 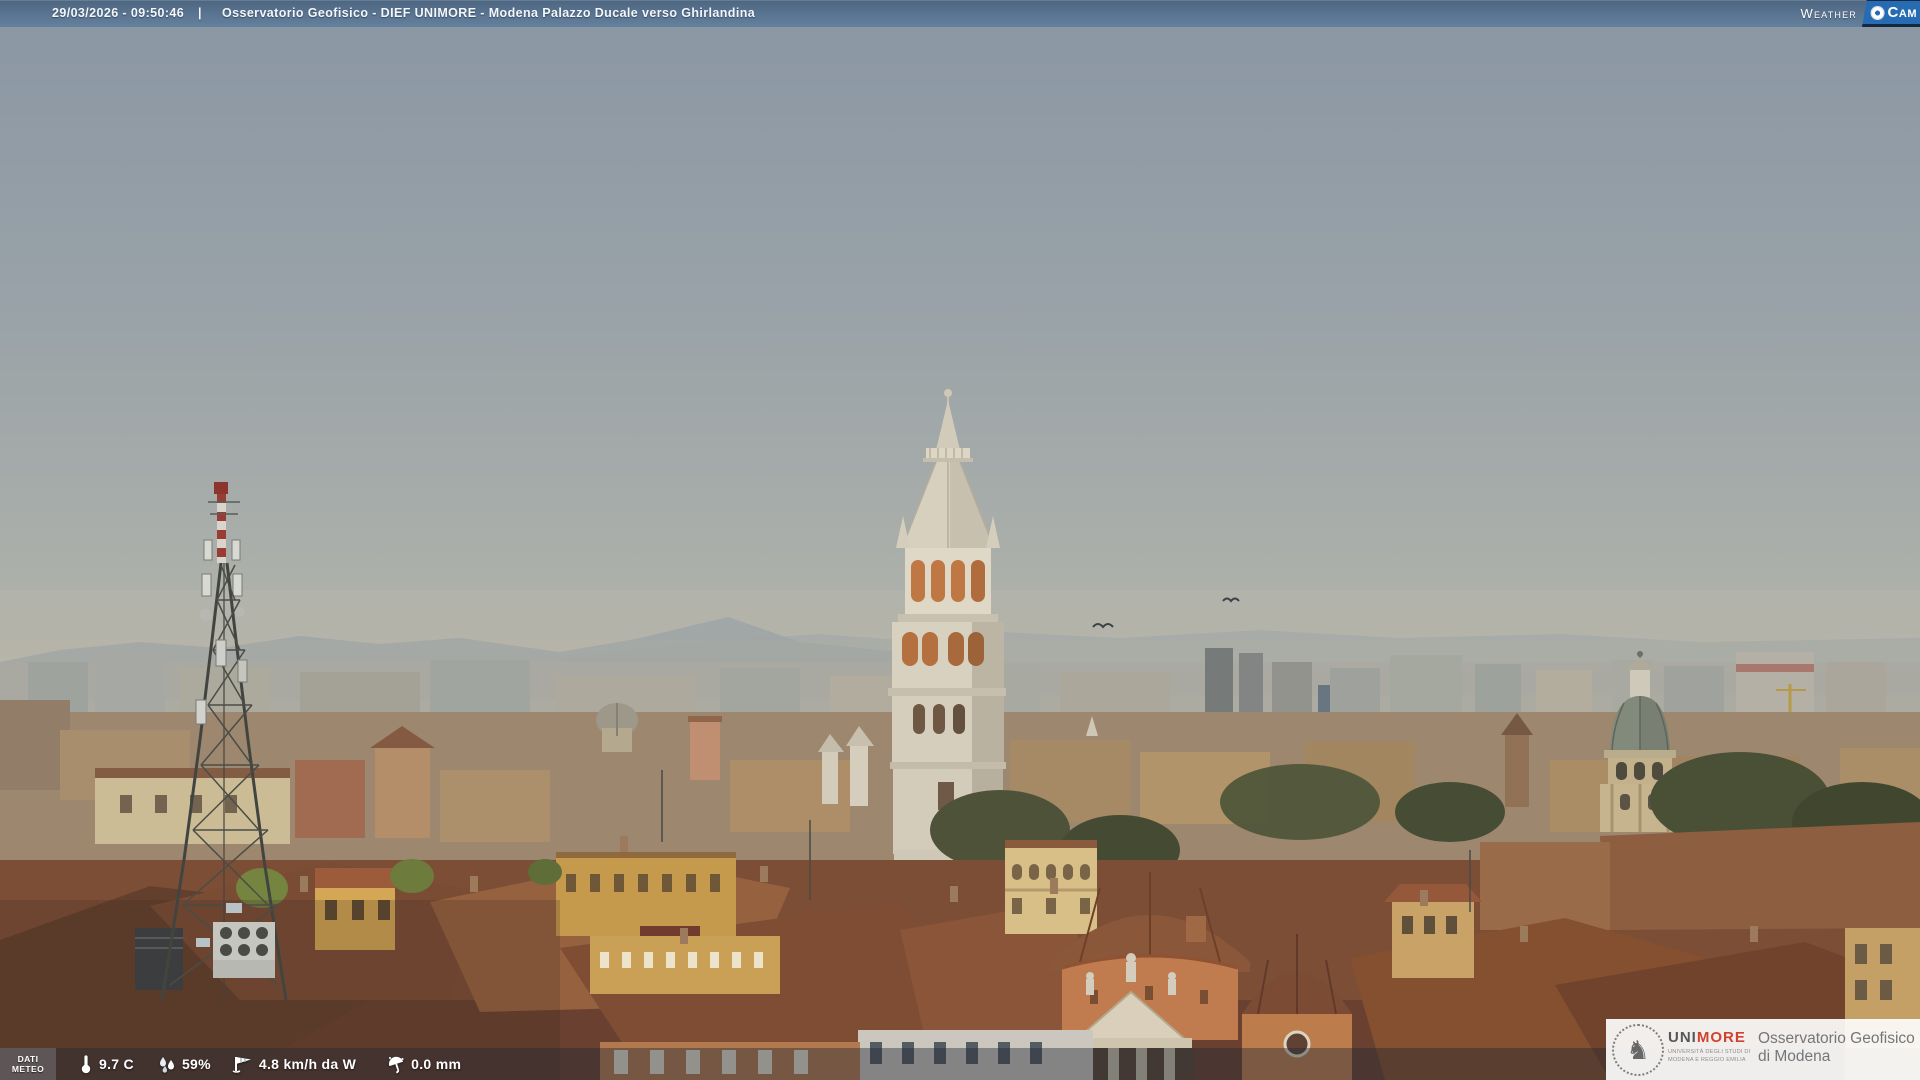 I want to click on weathercam-cam-label: Cam, so click(x=1902, y=12).